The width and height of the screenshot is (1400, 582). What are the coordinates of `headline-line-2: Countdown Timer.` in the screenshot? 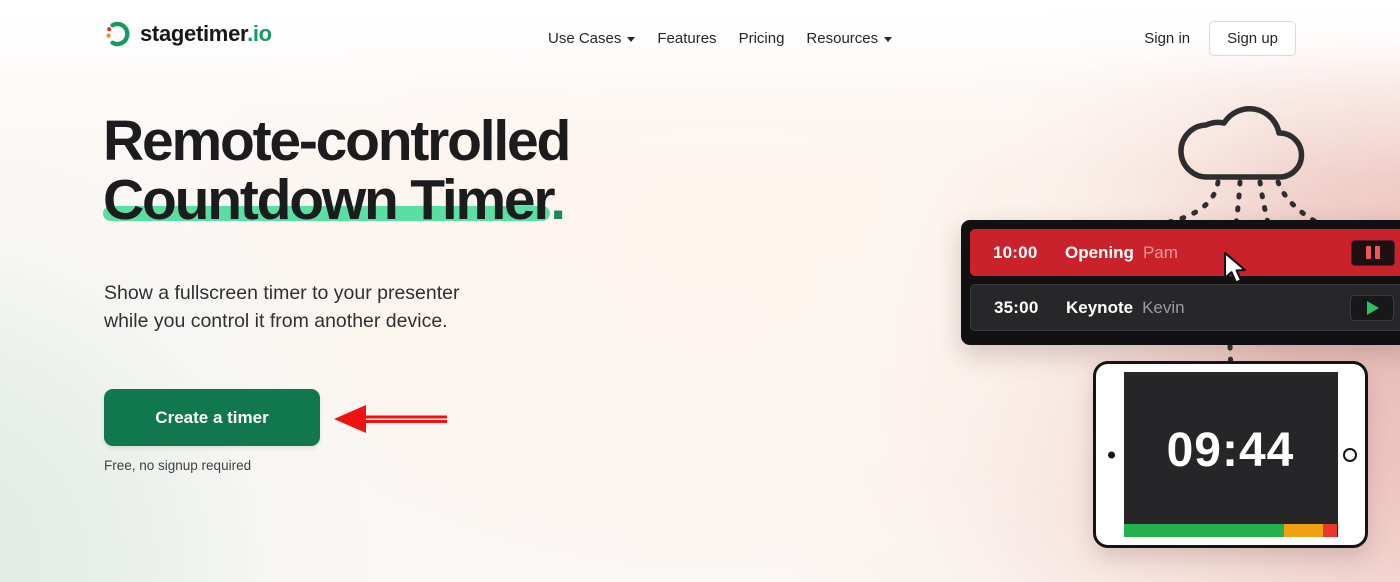 It's located at (336, 199).